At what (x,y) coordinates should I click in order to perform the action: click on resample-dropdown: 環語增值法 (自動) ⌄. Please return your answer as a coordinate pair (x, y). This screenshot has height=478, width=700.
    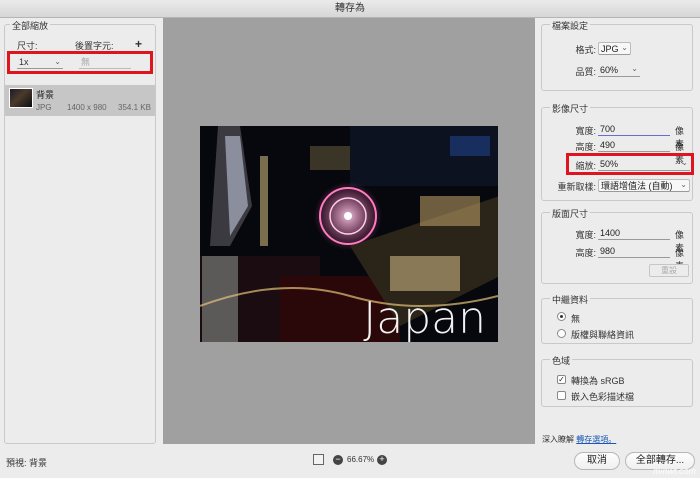
    Looking at the image, I should click on (644, 185).